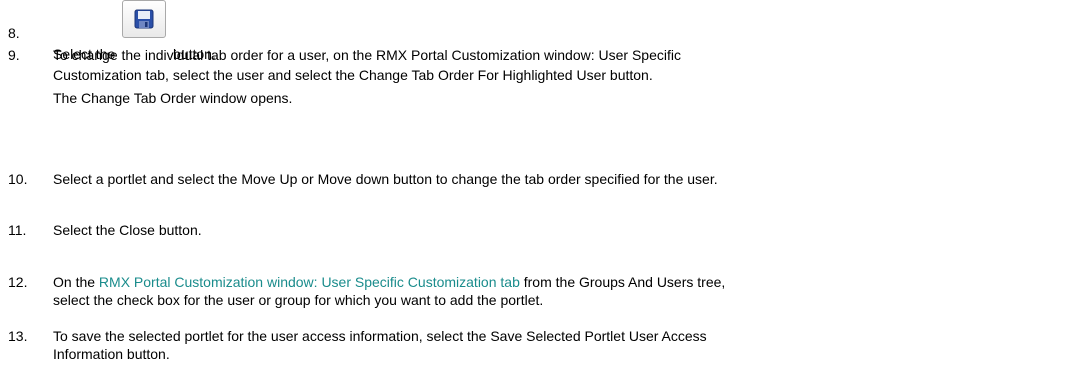 This screenshot has width=1085, height=387. What do you see at coordinates (18, 336) in the screenshot?
I see `step-number: 13.` at bounding box center [18, 336].